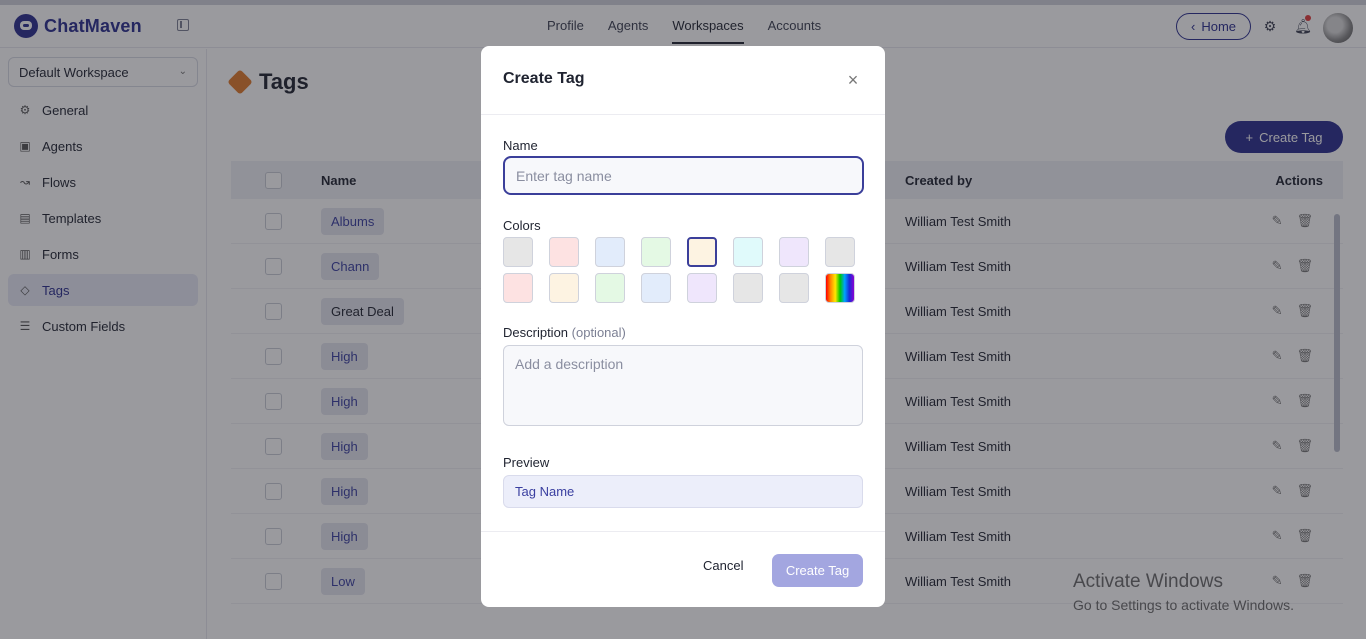 This screenshot has width=1366, height=639. I want to click on dialog-title: Create Tag, so click(544, 78).